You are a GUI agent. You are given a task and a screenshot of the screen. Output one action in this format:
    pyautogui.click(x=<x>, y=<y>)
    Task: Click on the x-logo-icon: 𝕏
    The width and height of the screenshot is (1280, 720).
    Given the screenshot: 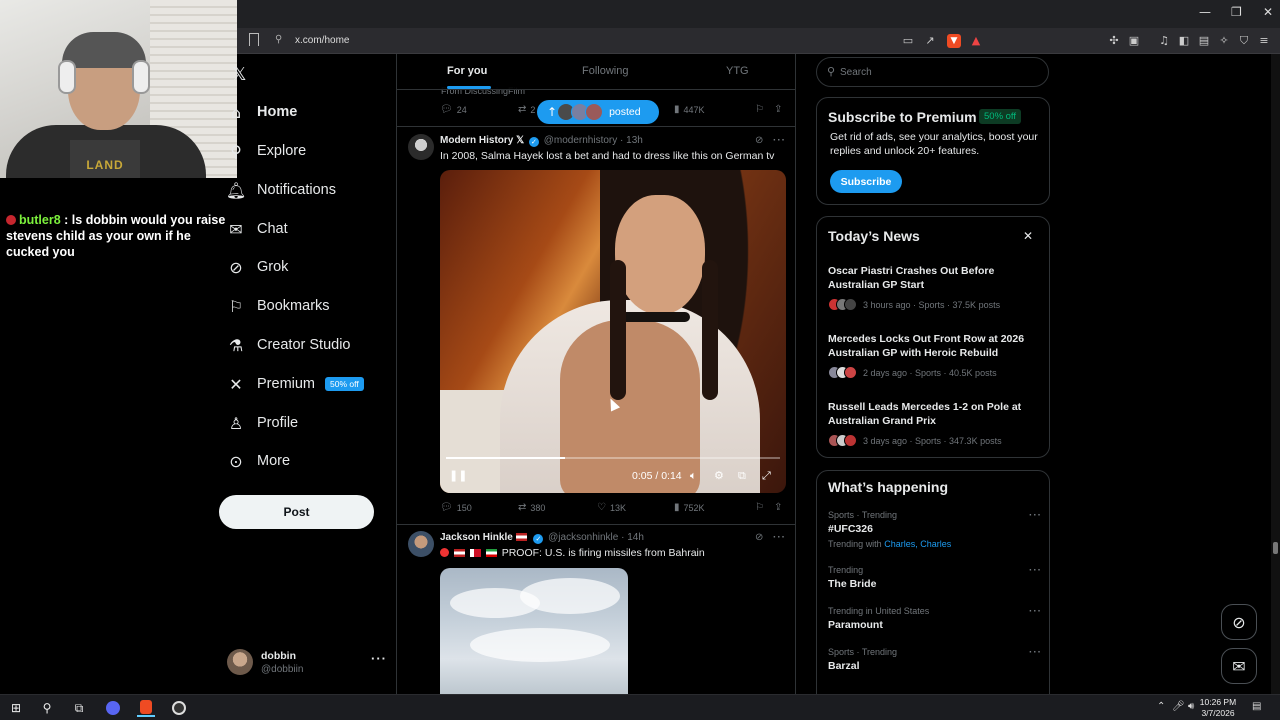 What is the action you would take?
    pyautogui.click(x=239, y=74)
    